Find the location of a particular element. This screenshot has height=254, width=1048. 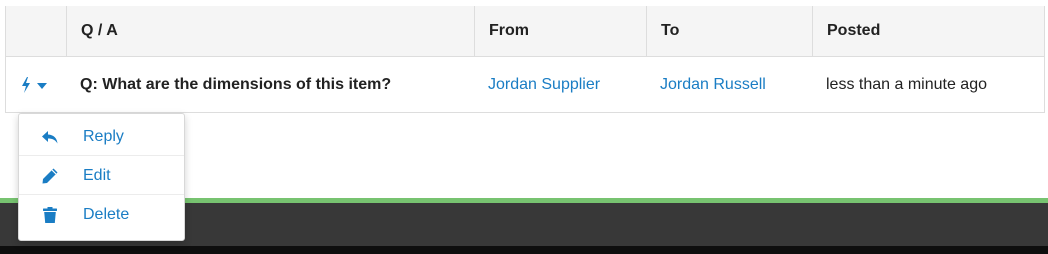

question-text: Q: What are the dimensions of this item? is located at coordinates (270, 84).